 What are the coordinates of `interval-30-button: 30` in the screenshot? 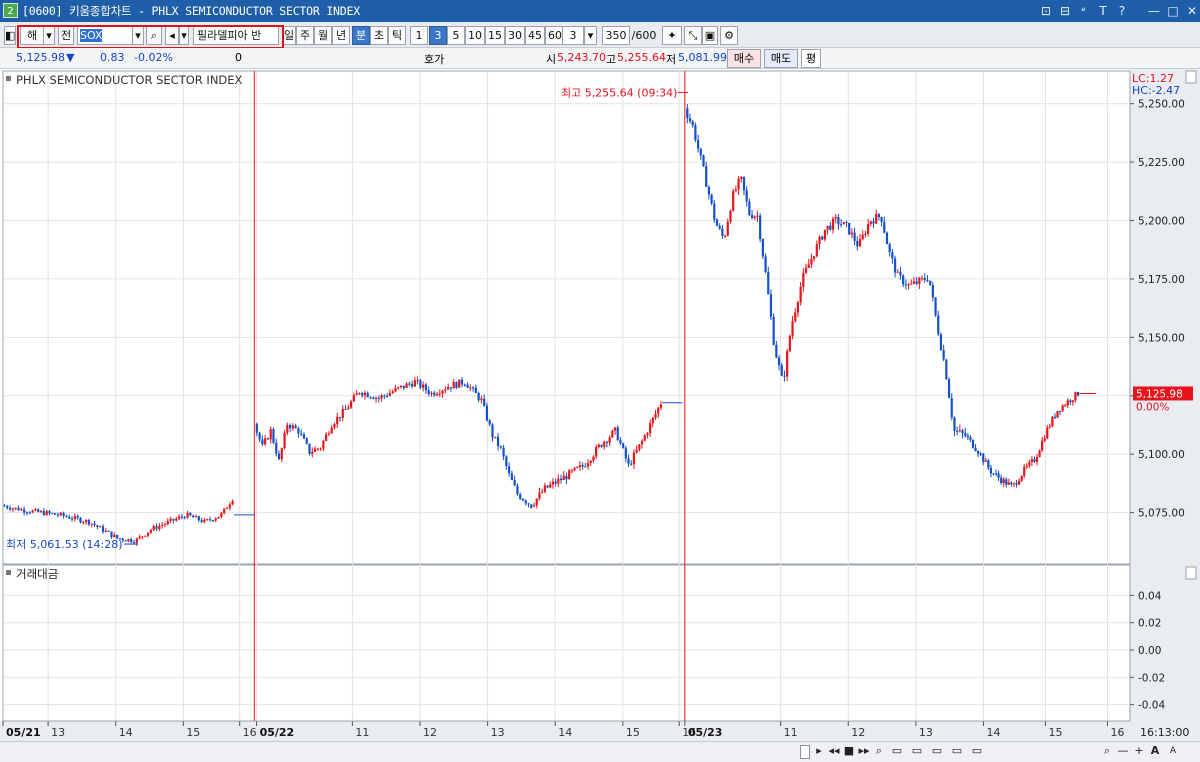 It's located at (515, 35).